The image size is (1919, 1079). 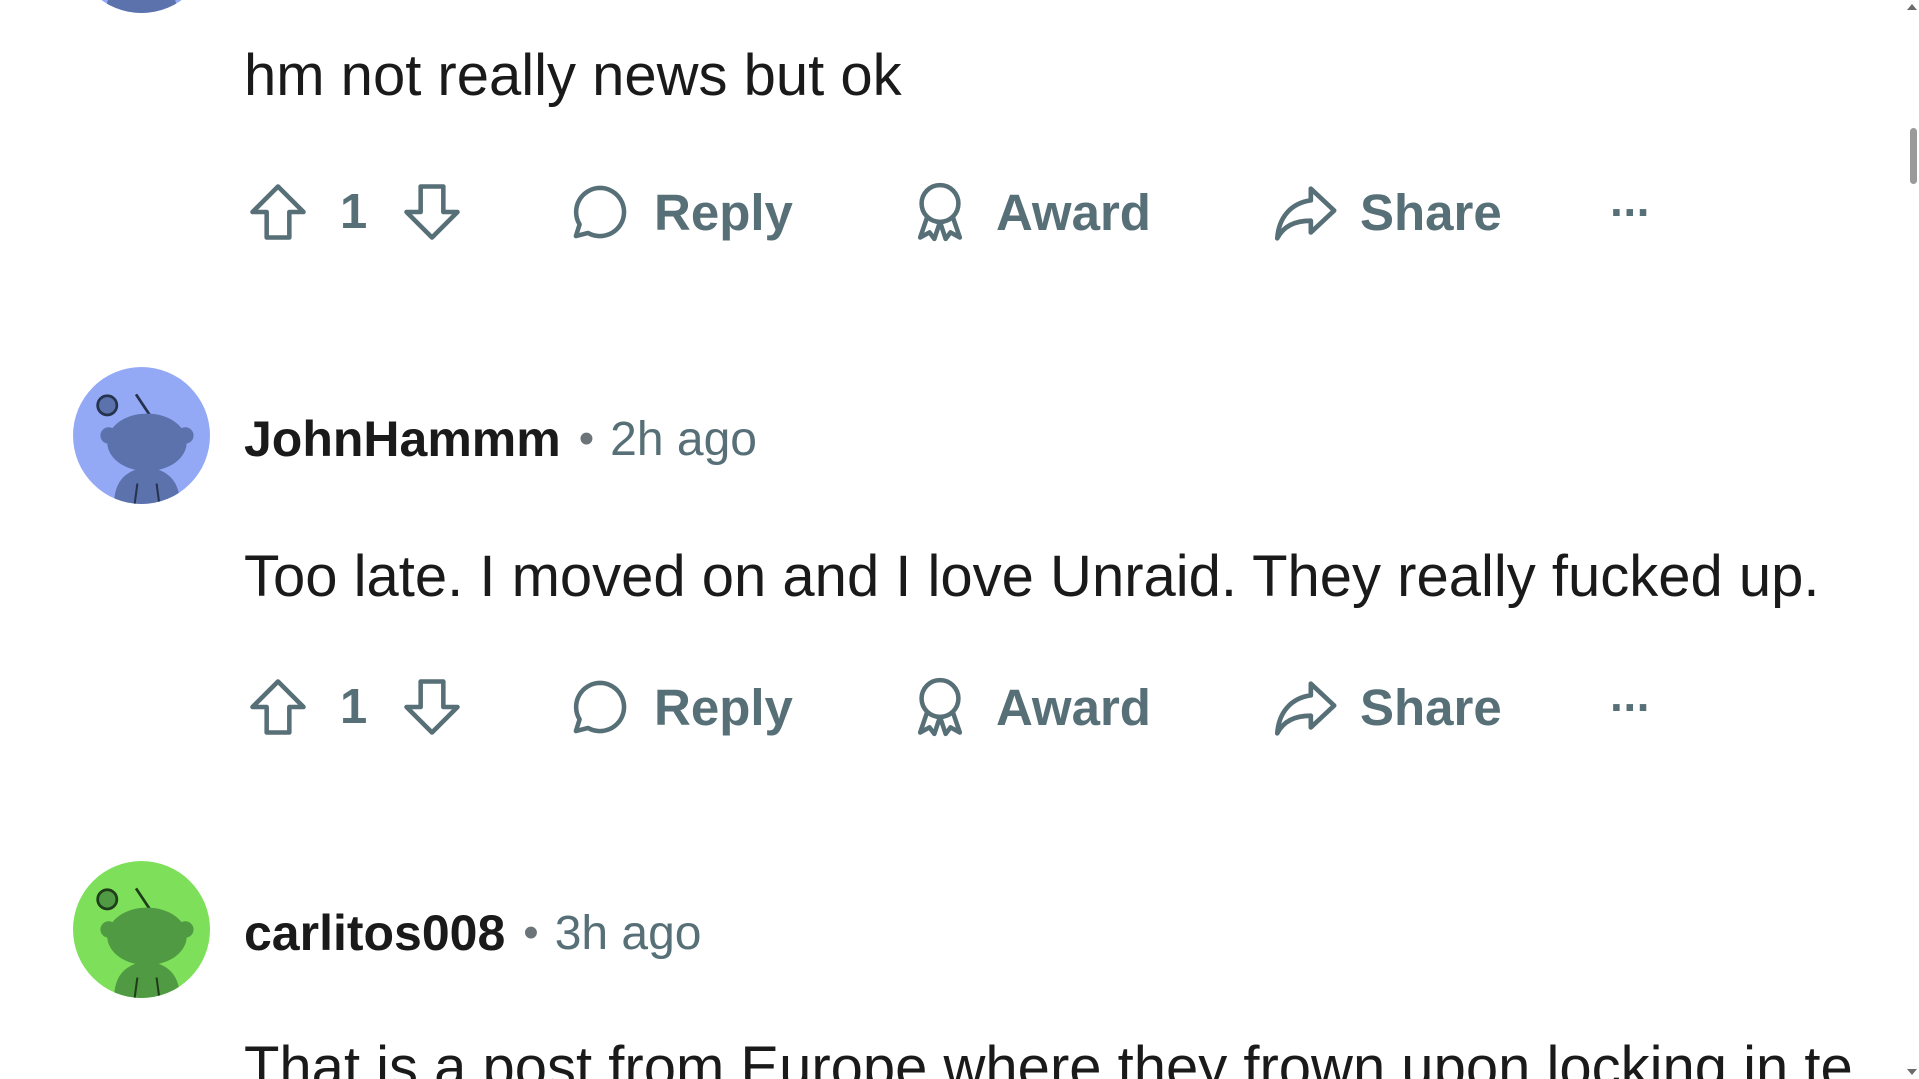 I want to click on scroll-down-arrow-icon, so click(x=1912, y=1072).